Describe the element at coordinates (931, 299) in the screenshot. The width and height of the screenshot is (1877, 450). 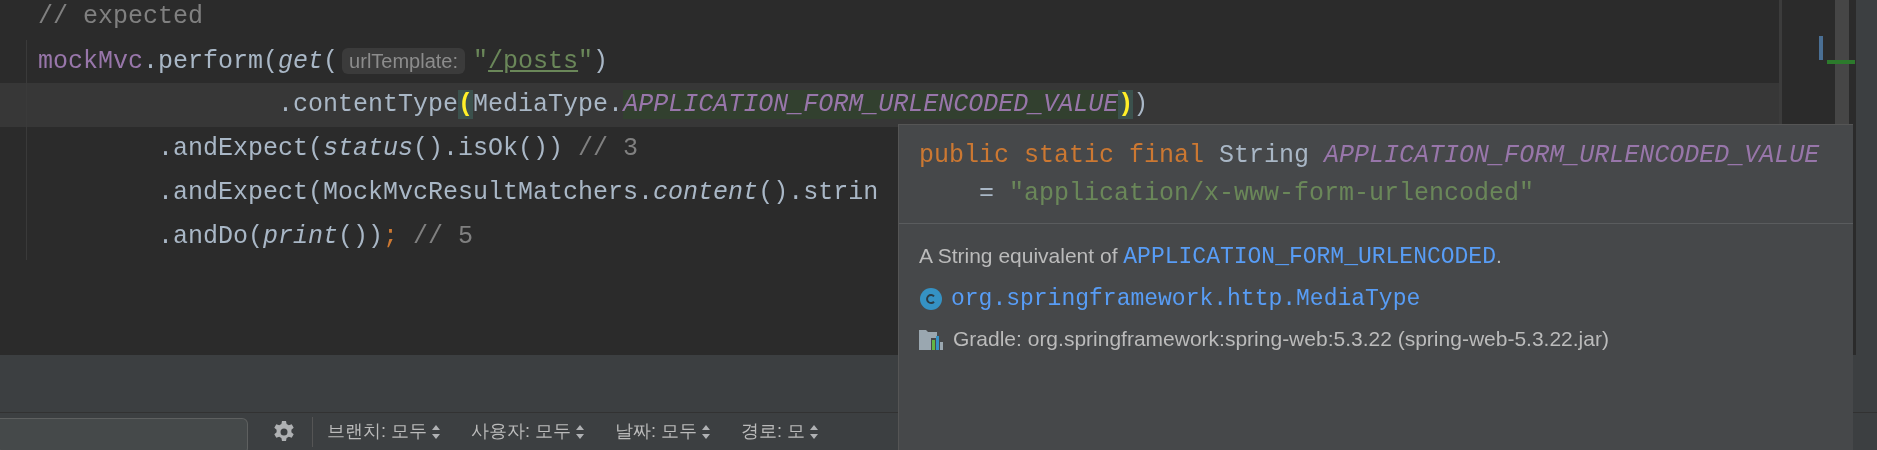
I see `class-icon` at that location.